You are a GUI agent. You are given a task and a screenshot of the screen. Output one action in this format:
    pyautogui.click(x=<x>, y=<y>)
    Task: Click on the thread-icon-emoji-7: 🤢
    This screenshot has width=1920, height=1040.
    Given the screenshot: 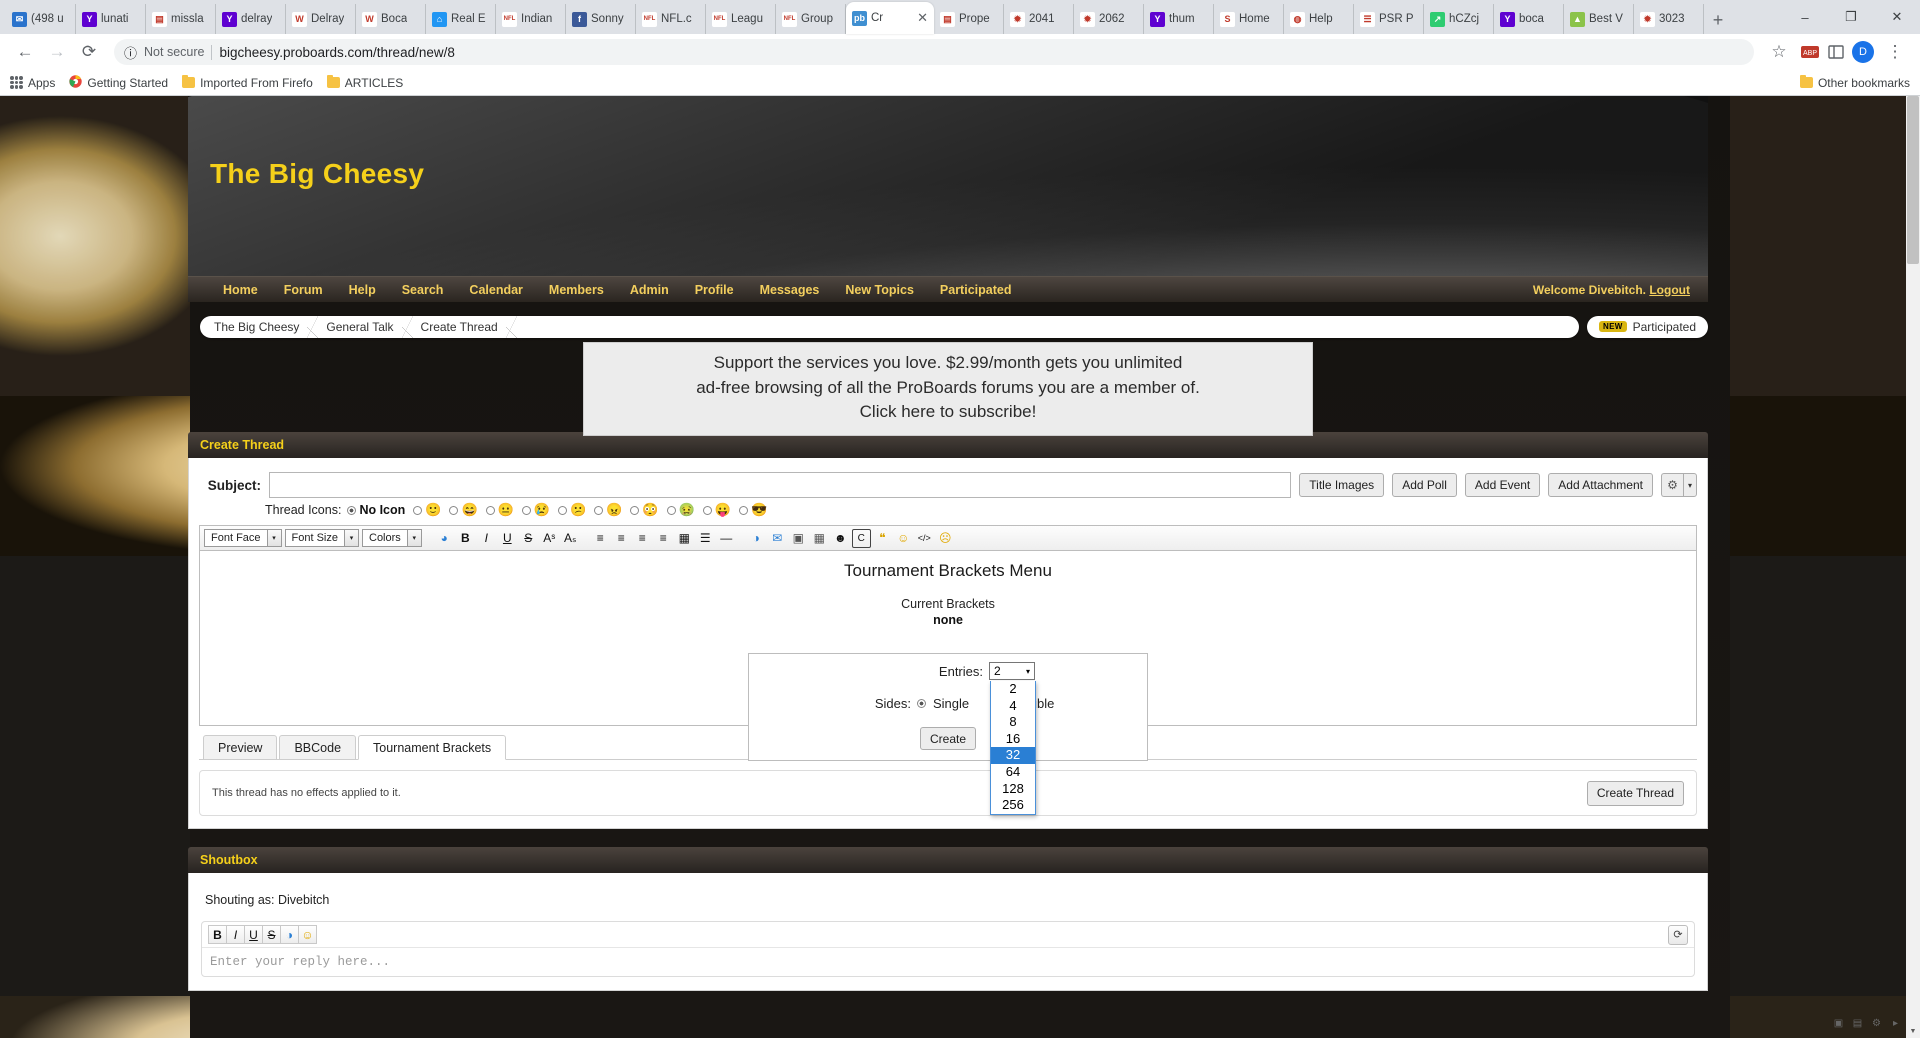 What is the action you would take?
    pyautogui.click(x=687, y=509)
    